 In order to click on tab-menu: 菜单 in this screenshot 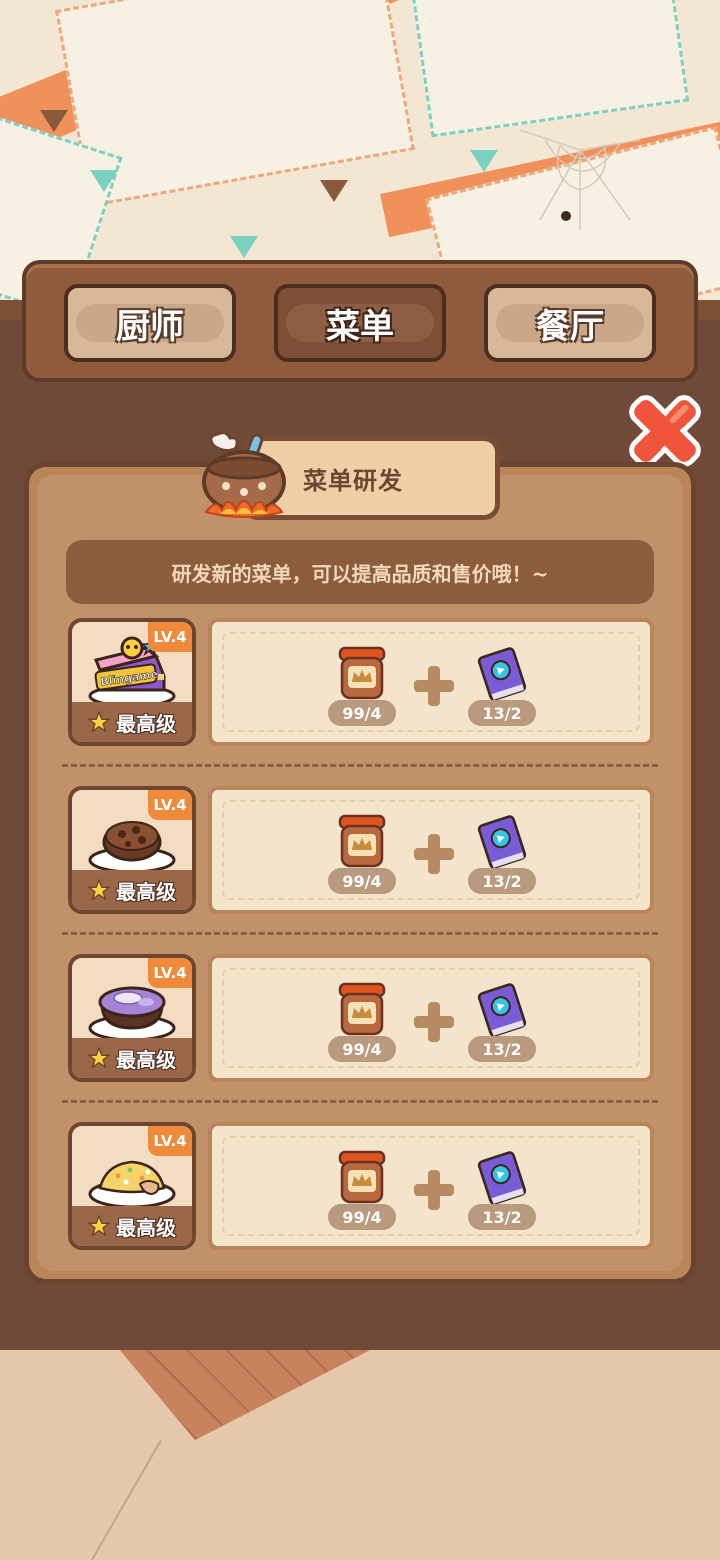, I will do `click(360, 323)`.